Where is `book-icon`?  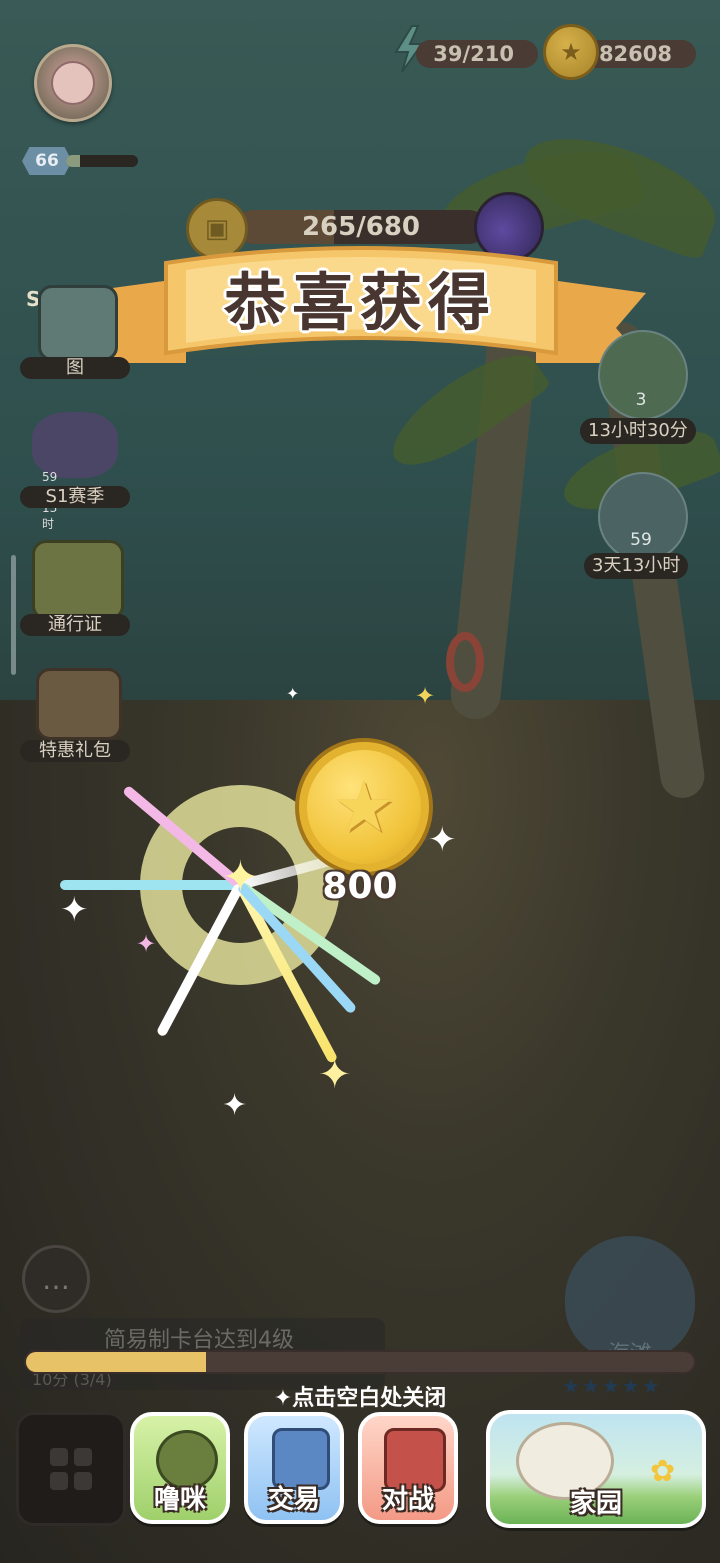 book-icon is located at coordinates (78, 323).